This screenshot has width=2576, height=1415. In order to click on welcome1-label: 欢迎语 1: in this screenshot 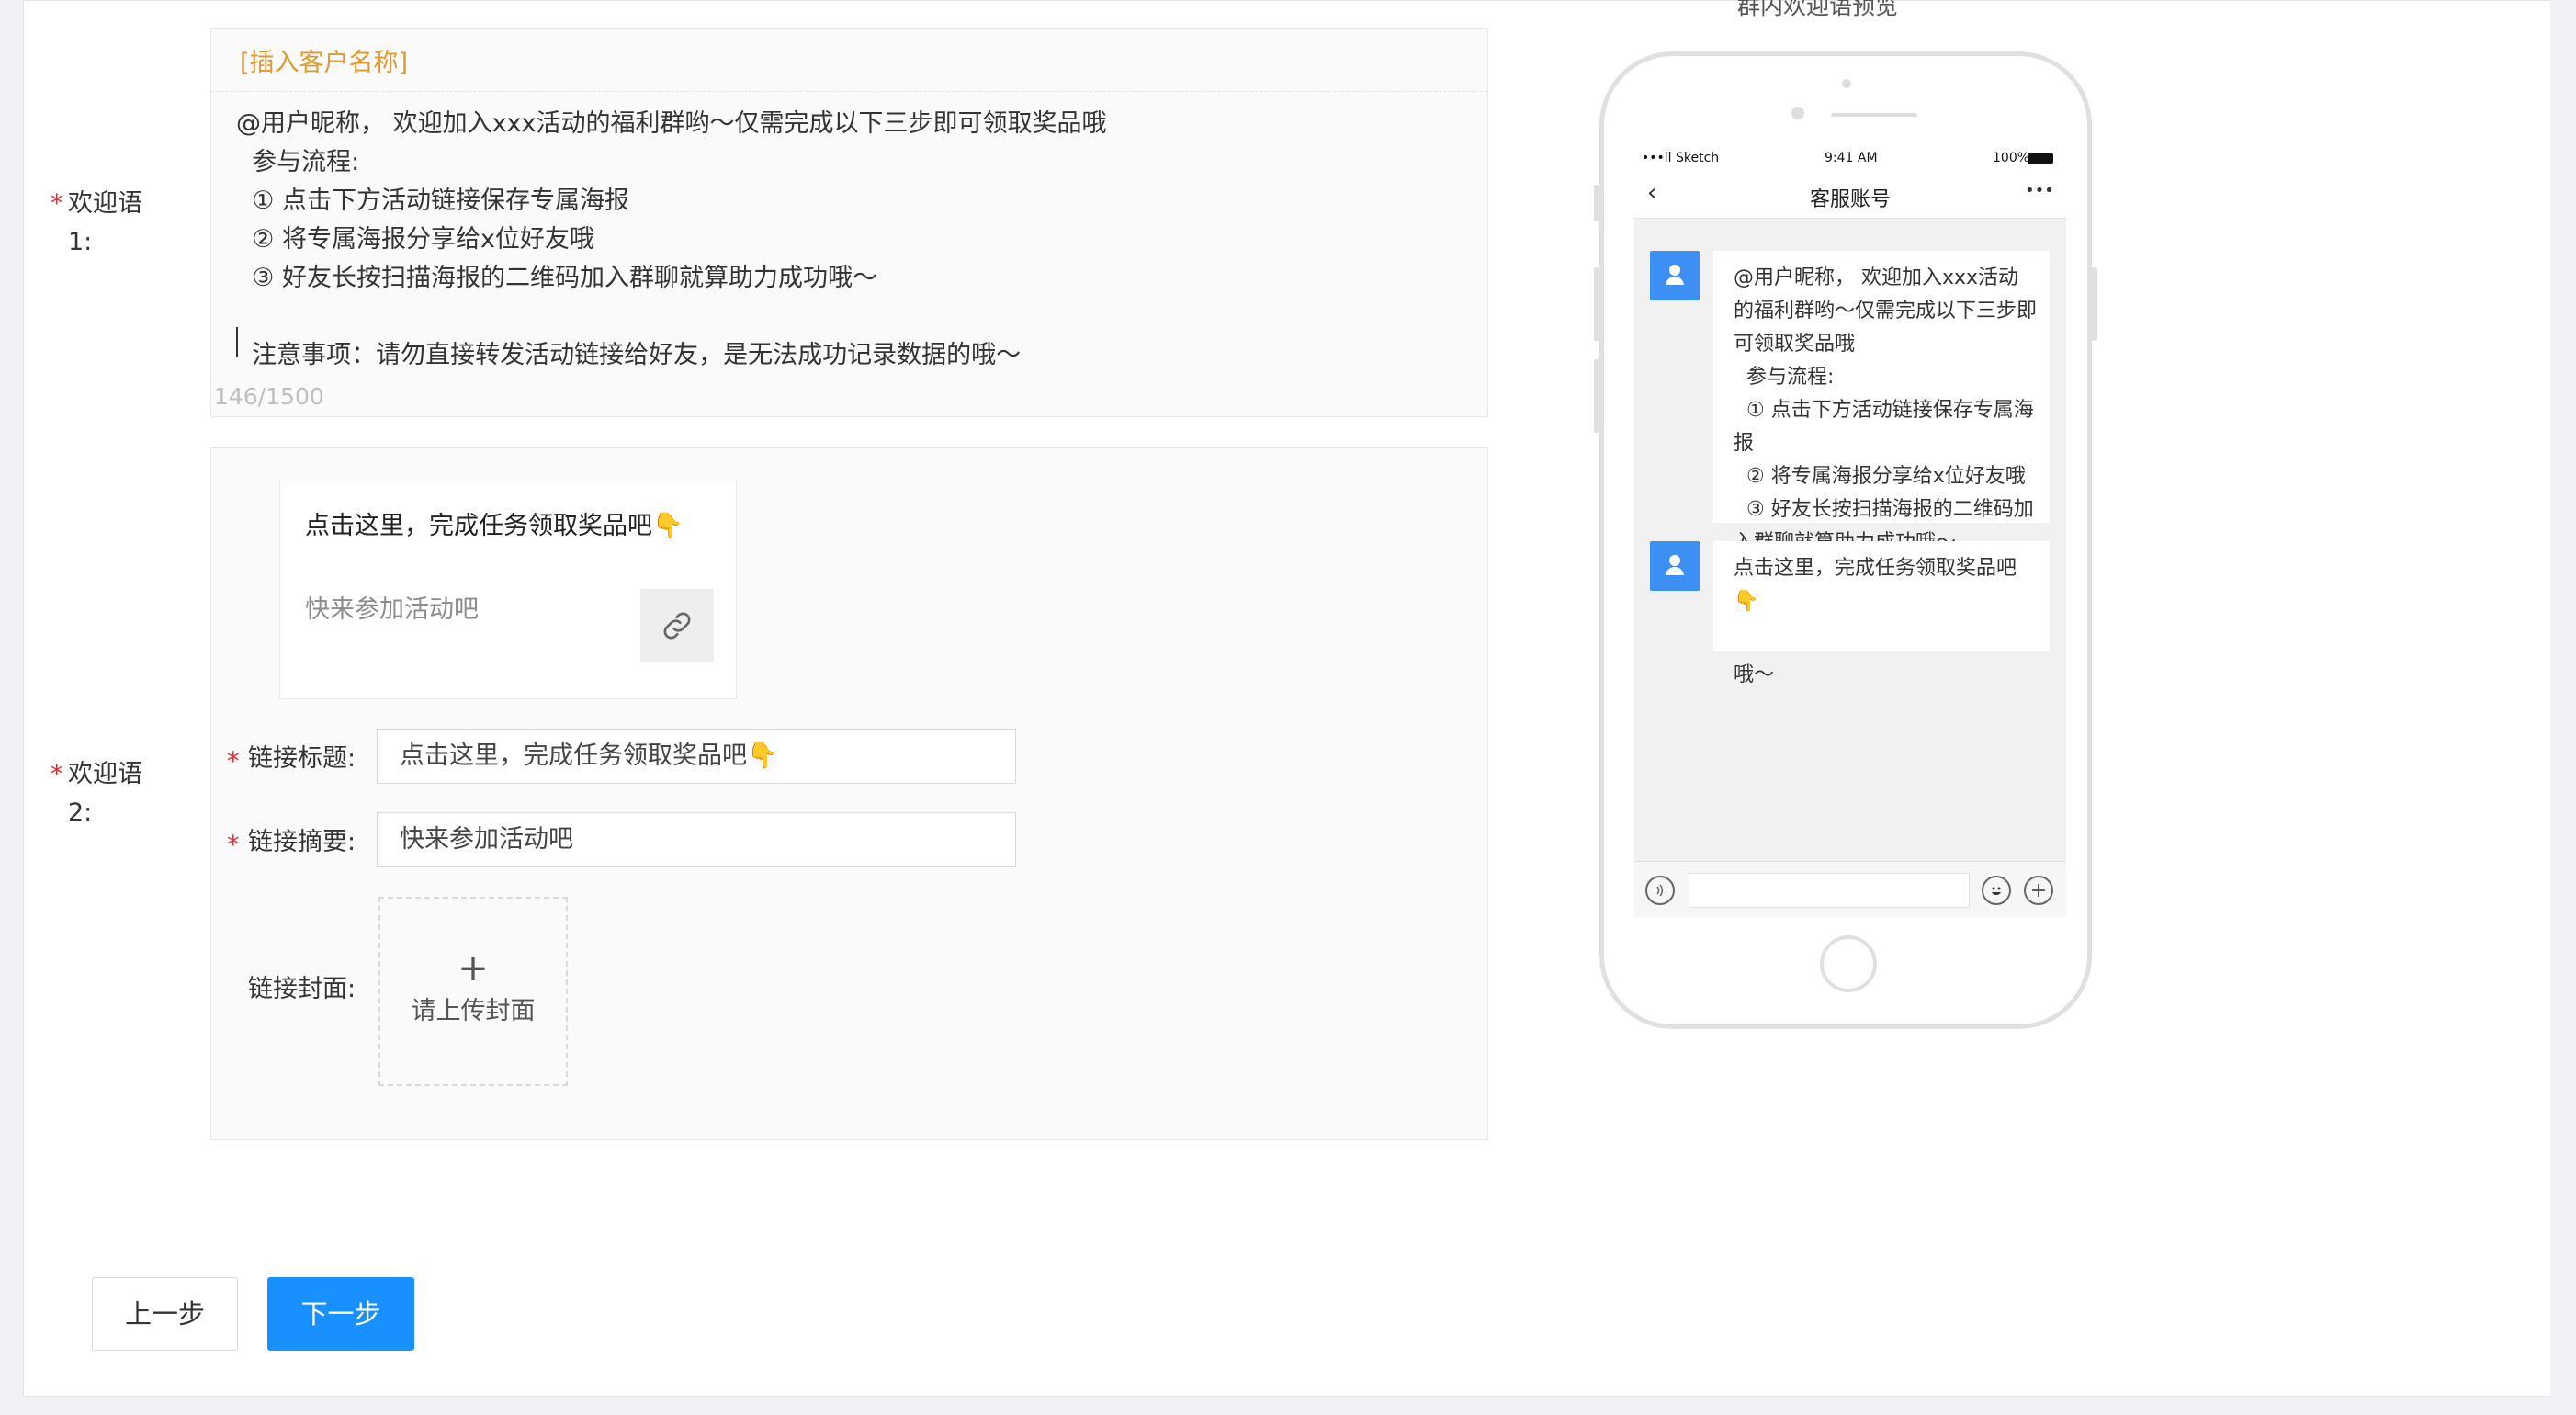, I will do `click(105, 222)`.